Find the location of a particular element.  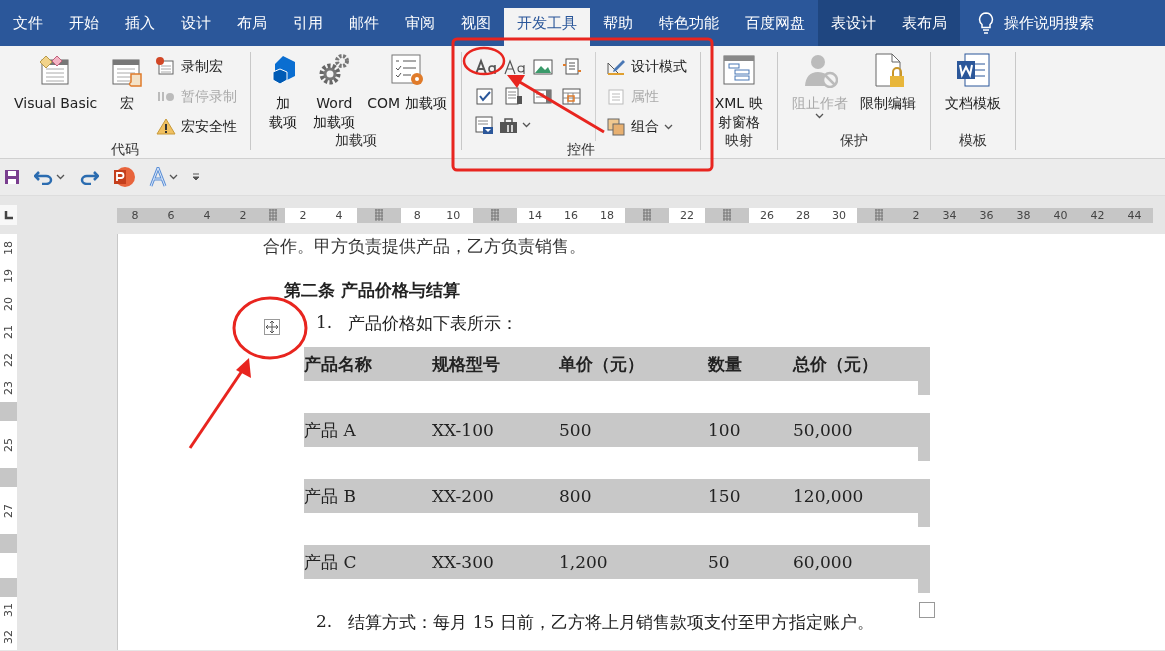

record-icon is located at coordinates (166, 66).